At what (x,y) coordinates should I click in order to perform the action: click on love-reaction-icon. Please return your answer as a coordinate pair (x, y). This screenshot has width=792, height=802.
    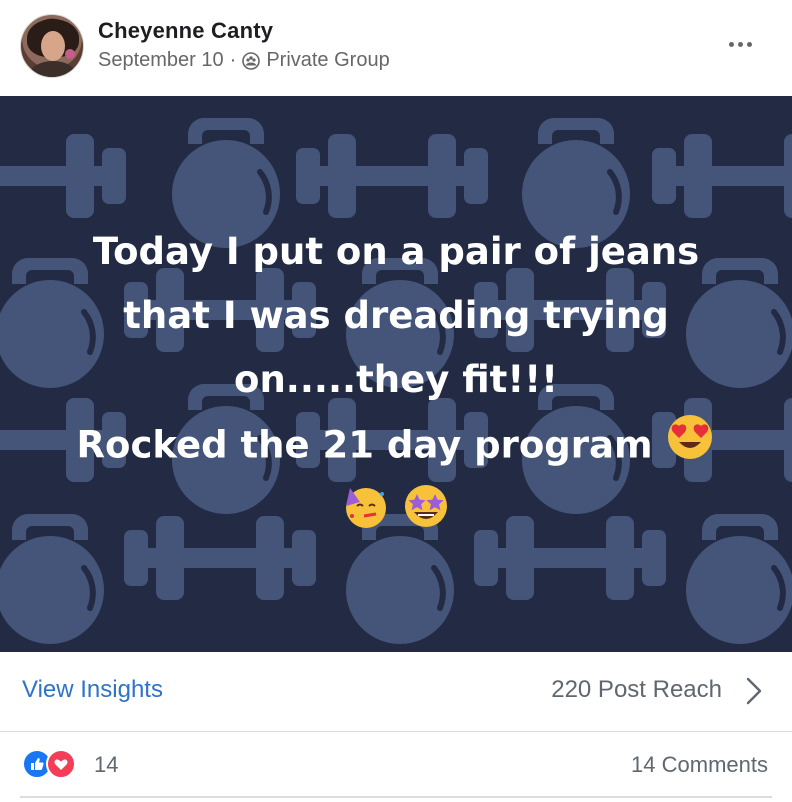
    Looking at the image, I should click on (61, 764).